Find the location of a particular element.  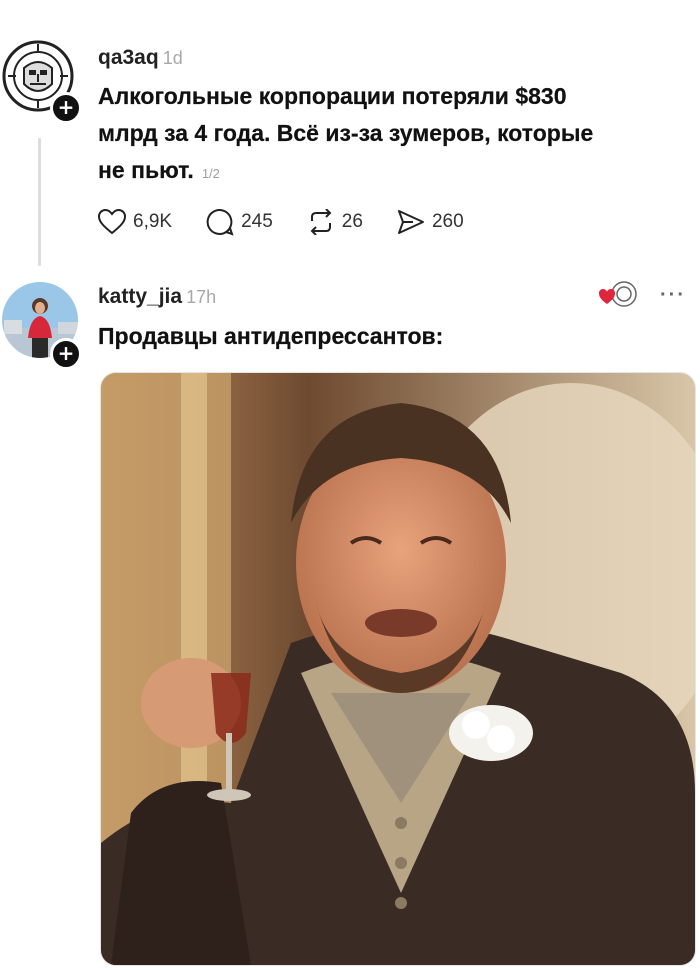

thread-line is located at coordinates (39, 202).